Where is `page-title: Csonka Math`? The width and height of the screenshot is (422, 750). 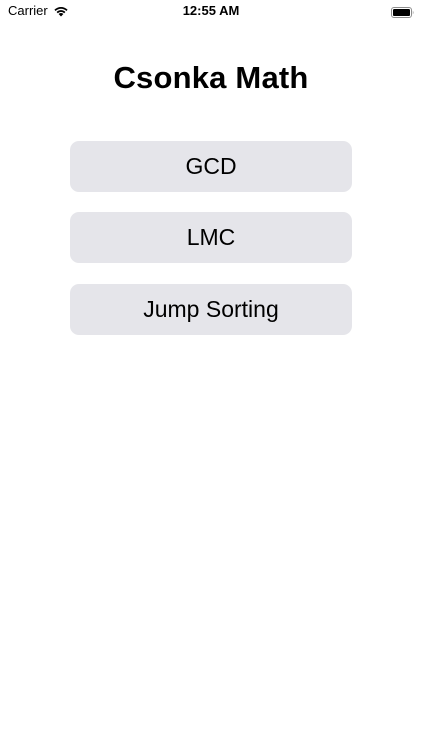 page-title: Csonka Math is located at coordinates (211, 77).